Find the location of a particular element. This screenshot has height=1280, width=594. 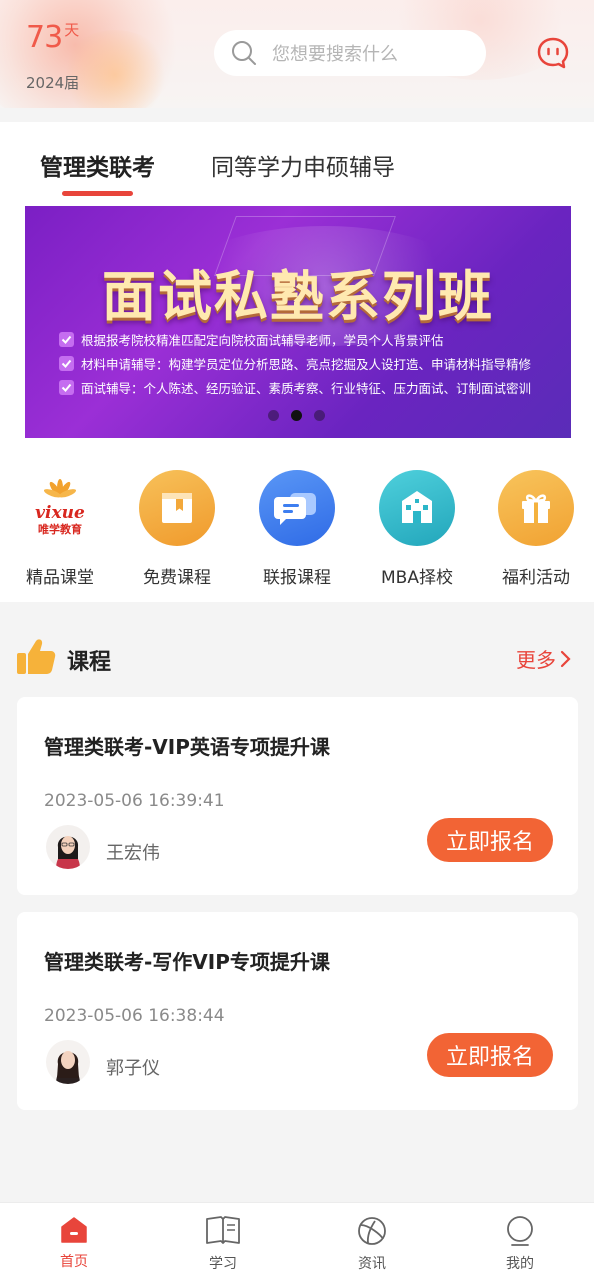

quick-link-benefits: 福利活动 is located at coordinates (536, 529).